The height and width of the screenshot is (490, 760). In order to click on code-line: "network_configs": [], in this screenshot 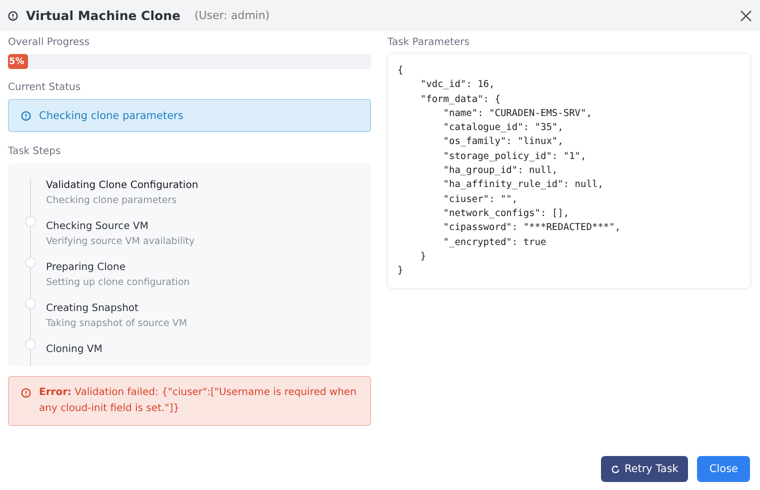, I will do `click(506, 213)`.